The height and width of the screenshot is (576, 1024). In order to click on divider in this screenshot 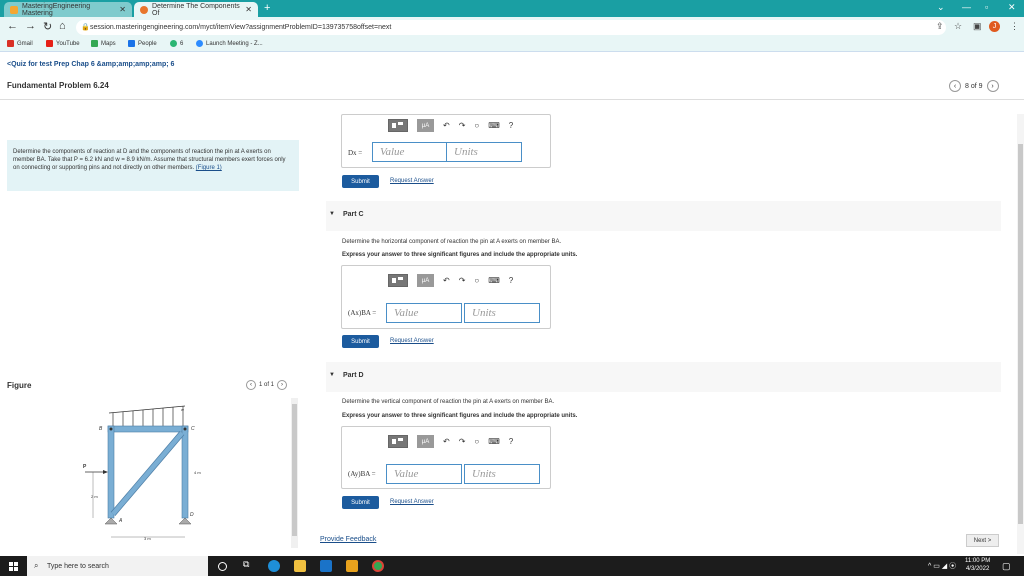, I will do `click(512, 99)`.